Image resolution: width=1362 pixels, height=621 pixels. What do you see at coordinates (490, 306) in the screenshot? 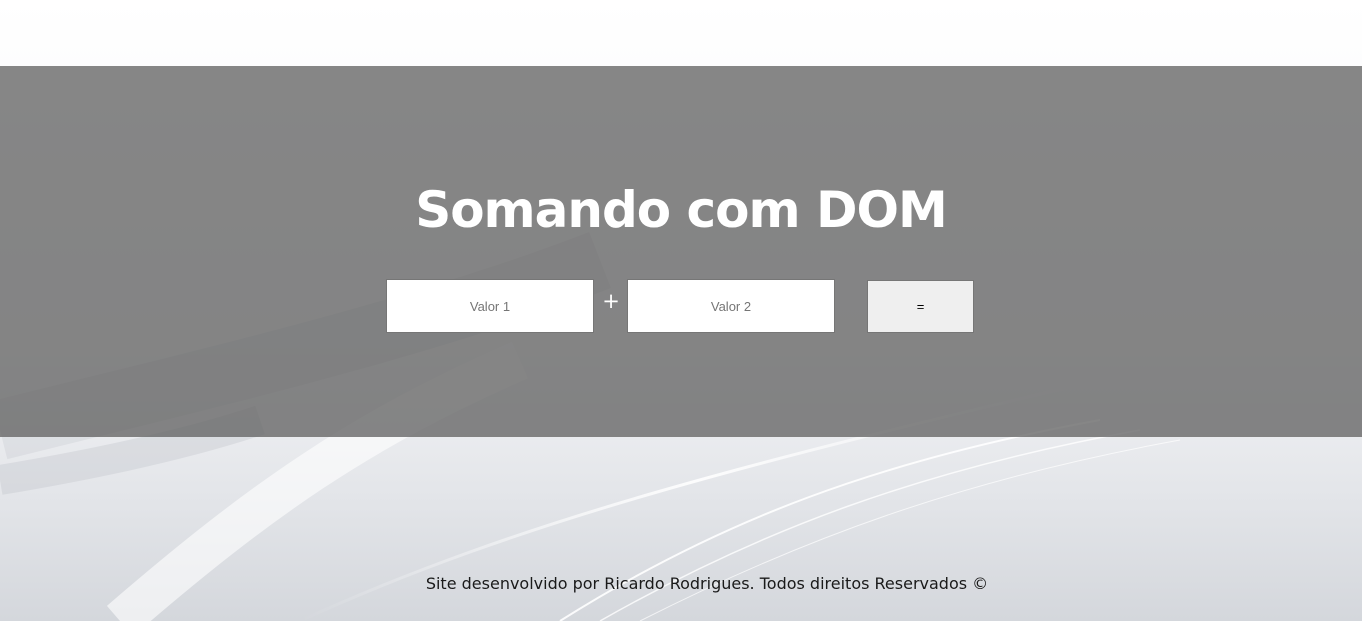
I see `value-1-input` at bounding box center [490, 306].